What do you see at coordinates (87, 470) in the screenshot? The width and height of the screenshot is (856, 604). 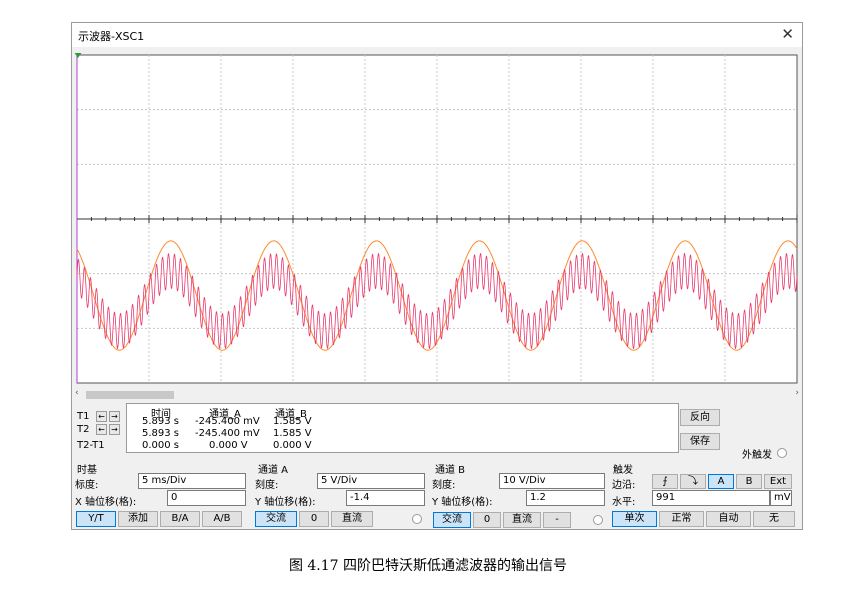 I see `timebase-group-label: 时基` at bounding box center [87, 470].